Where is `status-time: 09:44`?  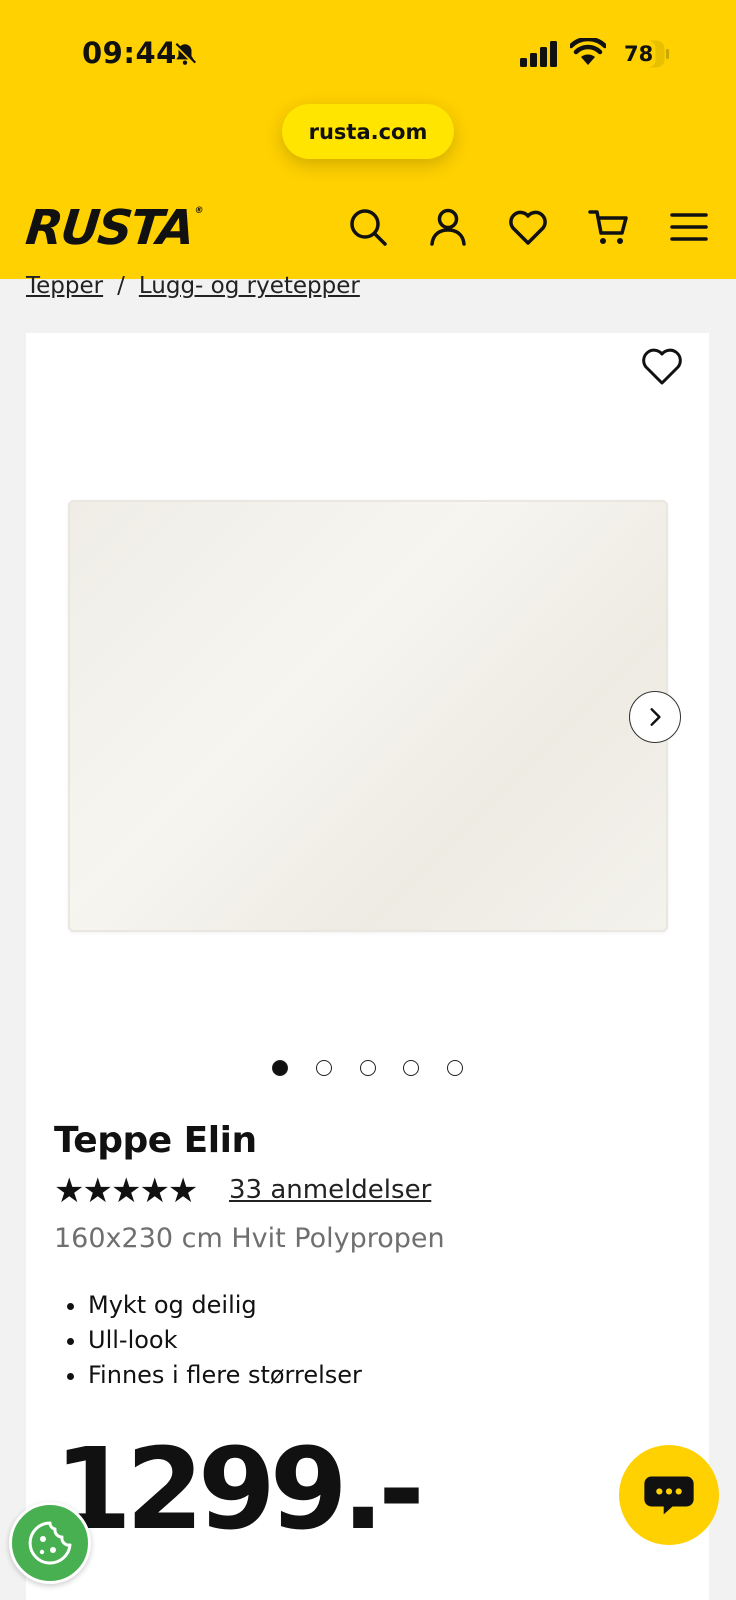 status-time: 09:44 is located at coordinates (129, 53).